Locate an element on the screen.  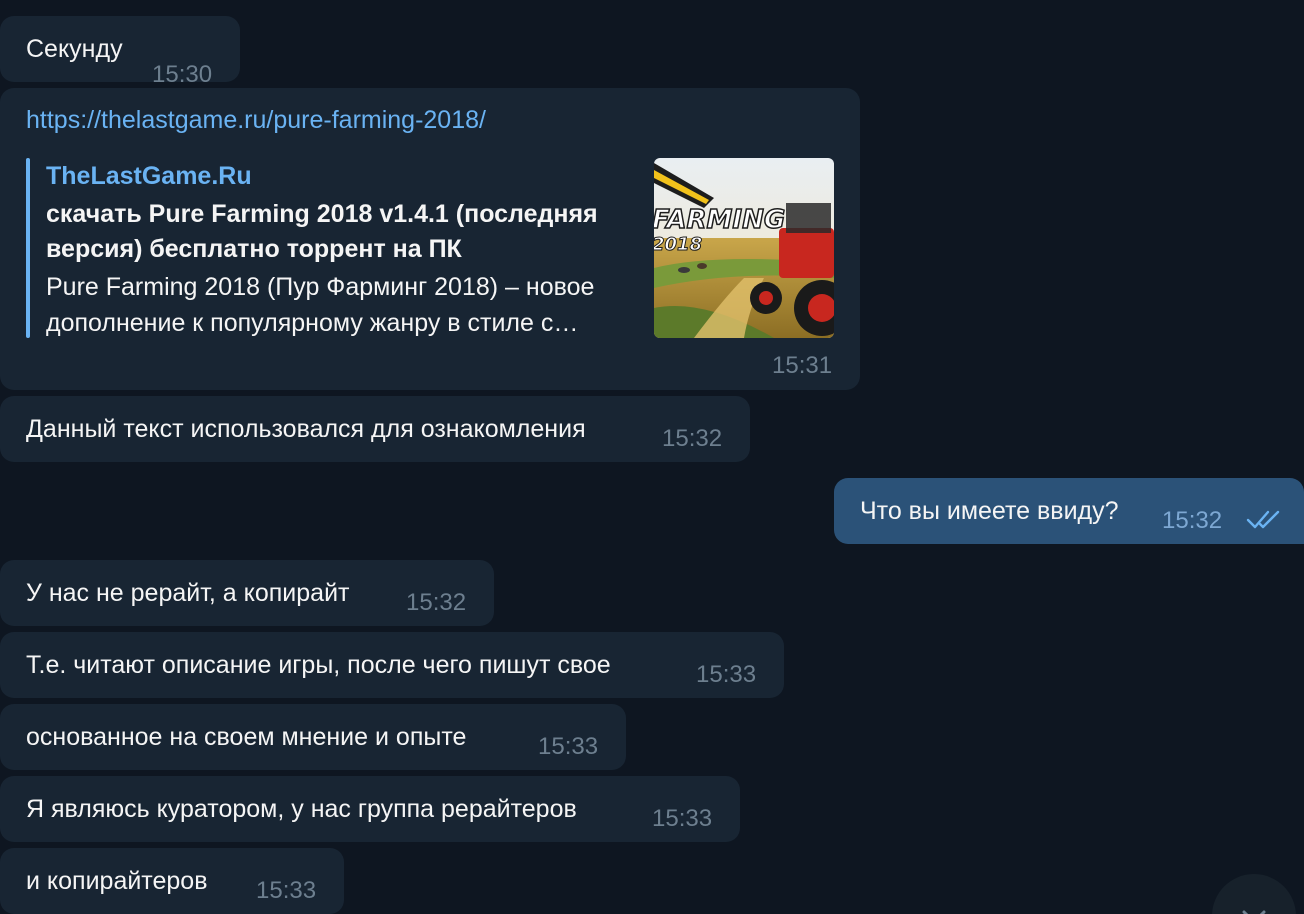
double-check-icon is located at coordinates (1263, 519).